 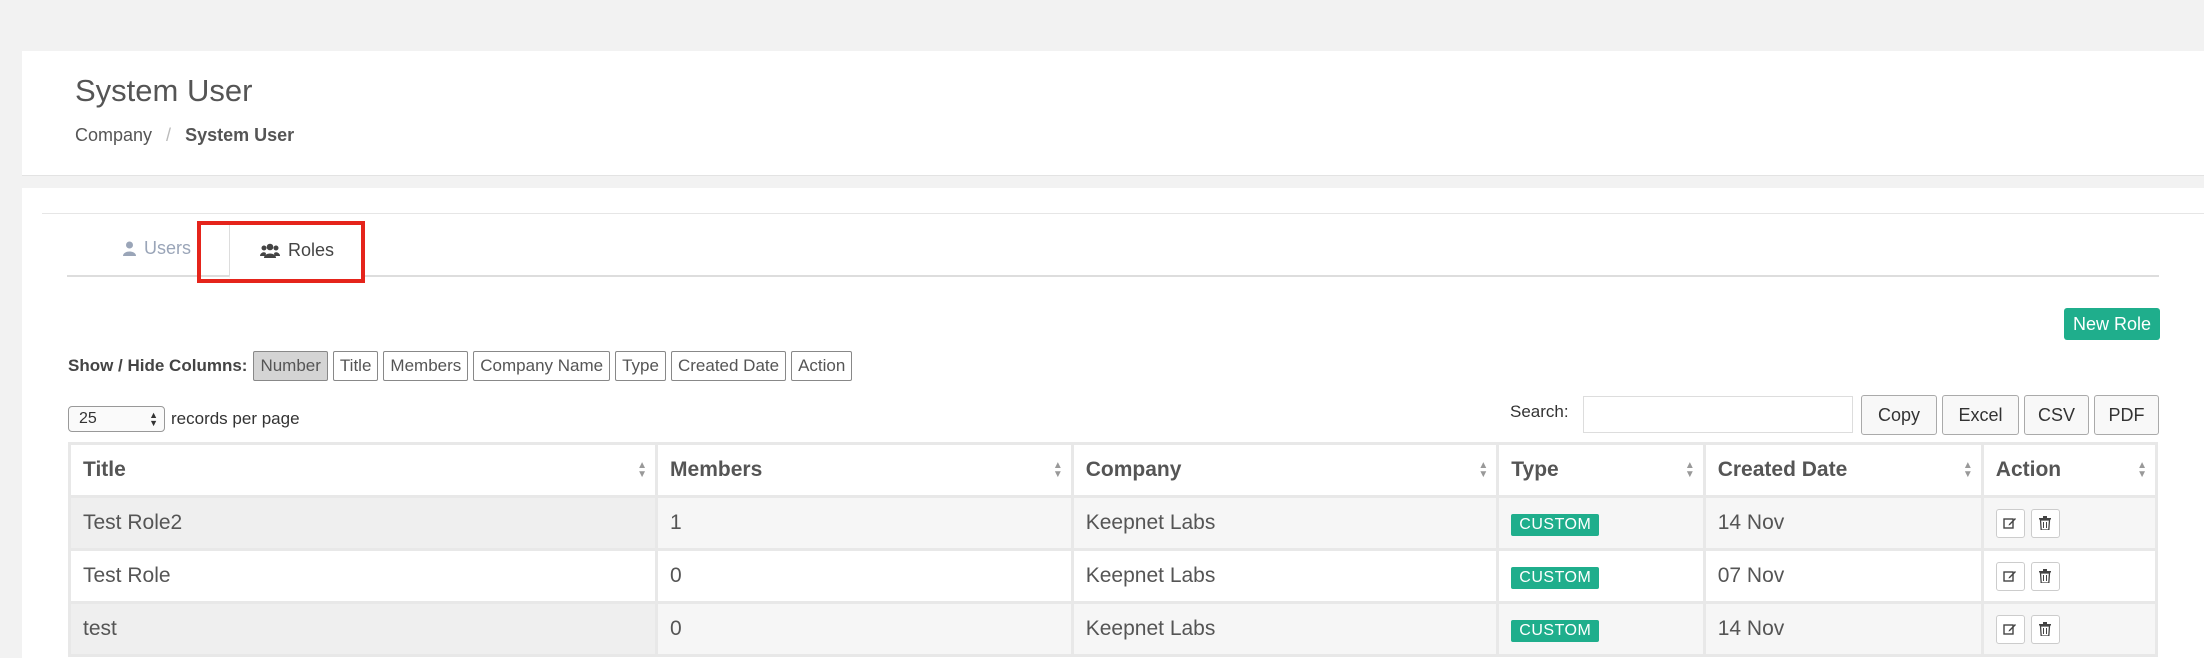 I want to click on cell-title: Test Role, so click(x=363, y=576).